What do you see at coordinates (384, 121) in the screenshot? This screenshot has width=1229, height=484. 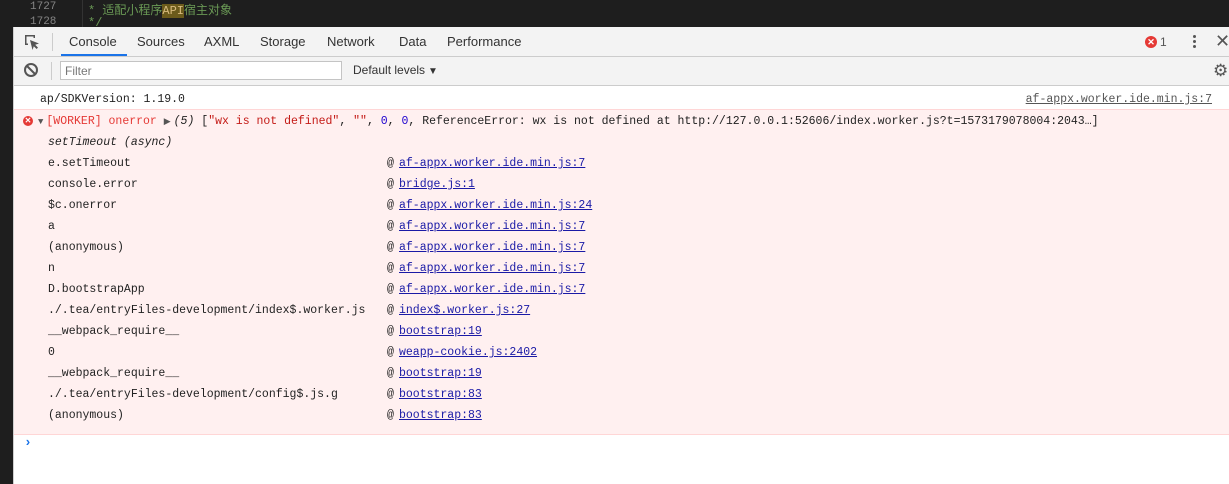 I see `array-item: 0` at bounding box center [384, 121].